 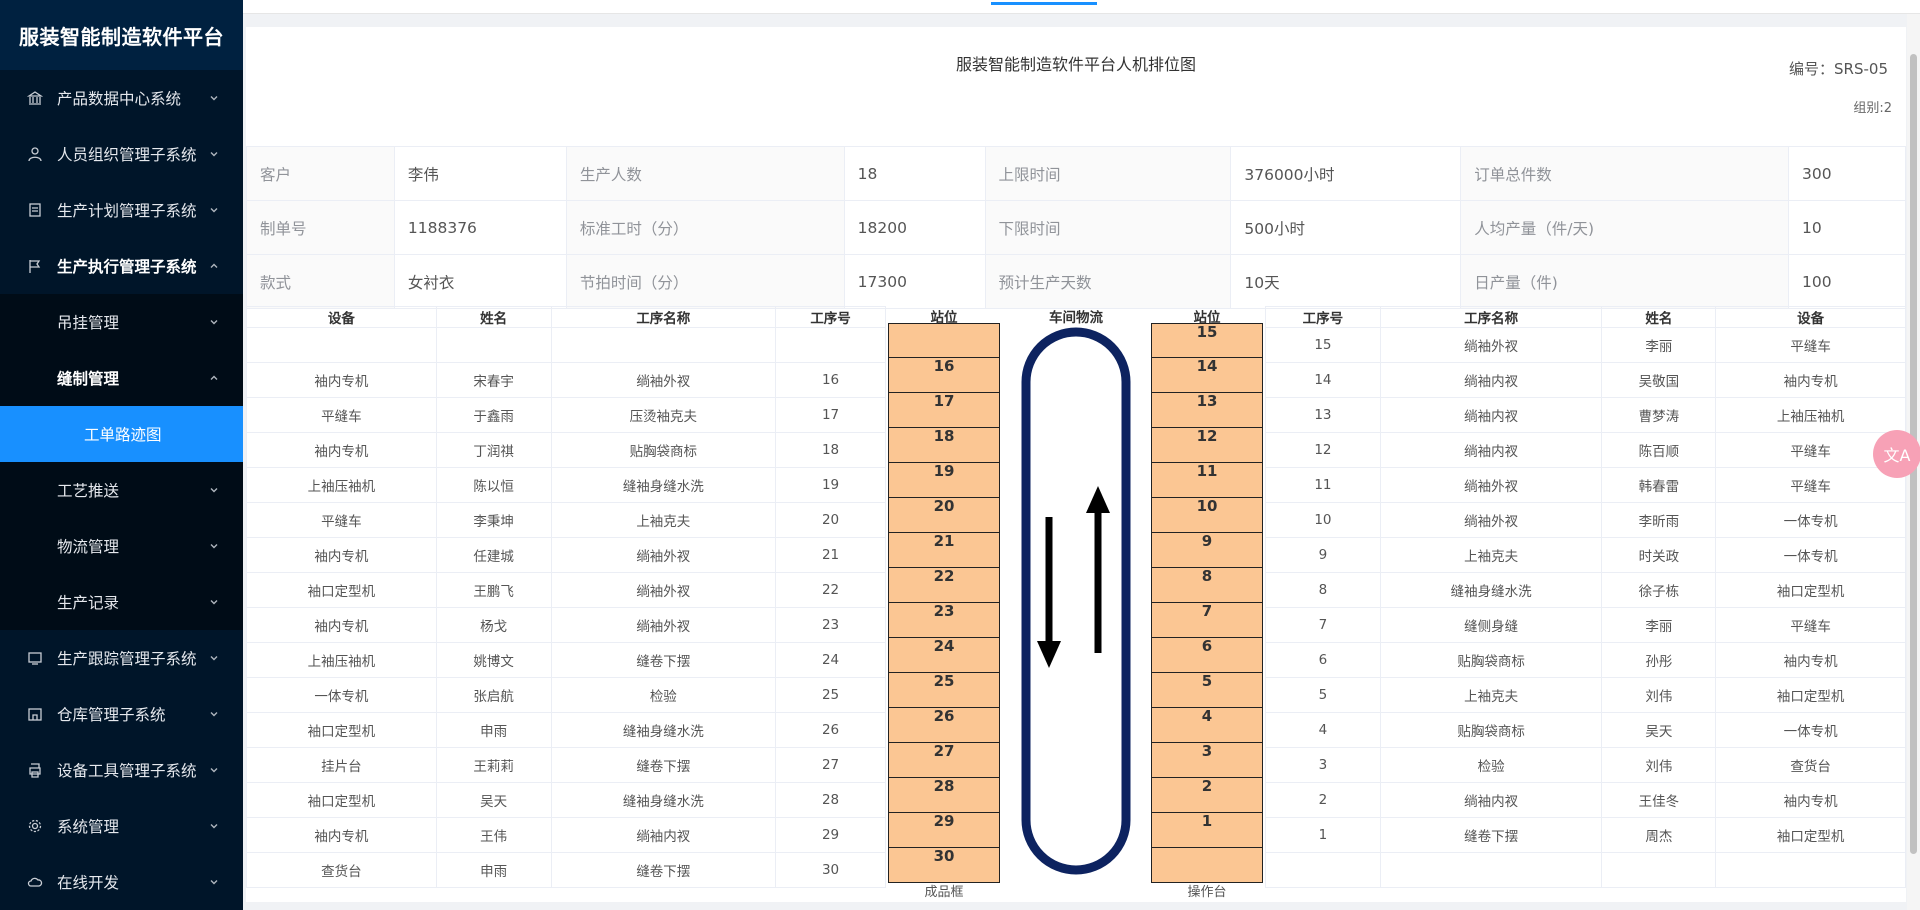 What do you see at coordinates (493, 835) in the screenshot?
I see `table-cell: 王伟` at bounding box center [493, 835].